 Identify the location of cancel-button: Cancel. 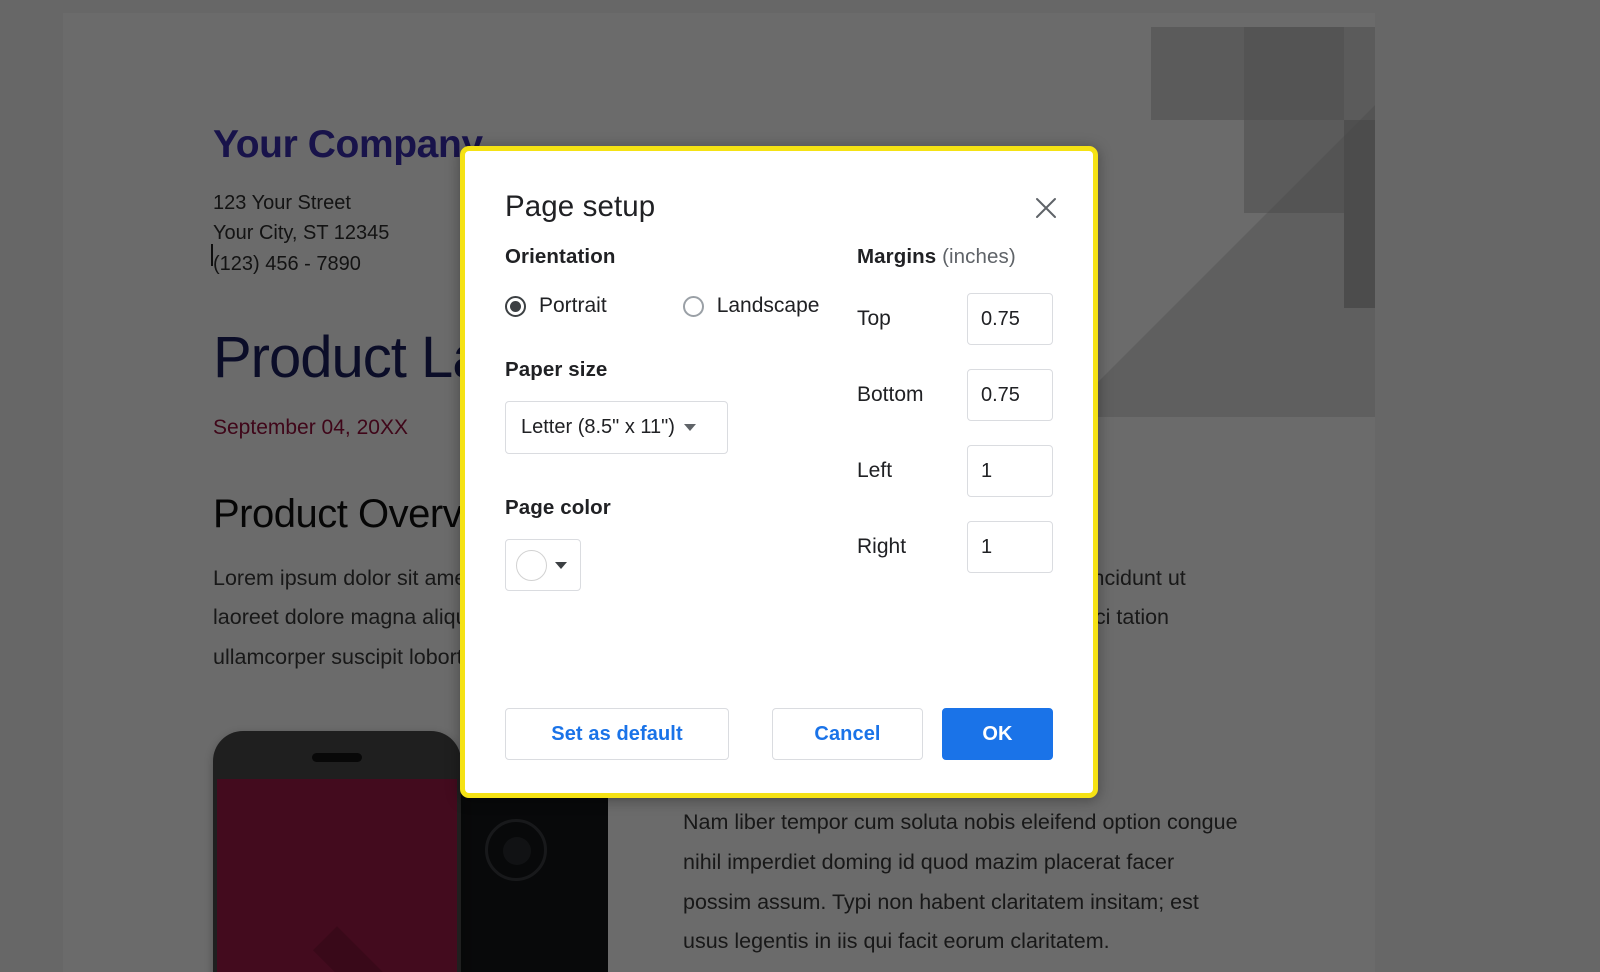
(847, 734).